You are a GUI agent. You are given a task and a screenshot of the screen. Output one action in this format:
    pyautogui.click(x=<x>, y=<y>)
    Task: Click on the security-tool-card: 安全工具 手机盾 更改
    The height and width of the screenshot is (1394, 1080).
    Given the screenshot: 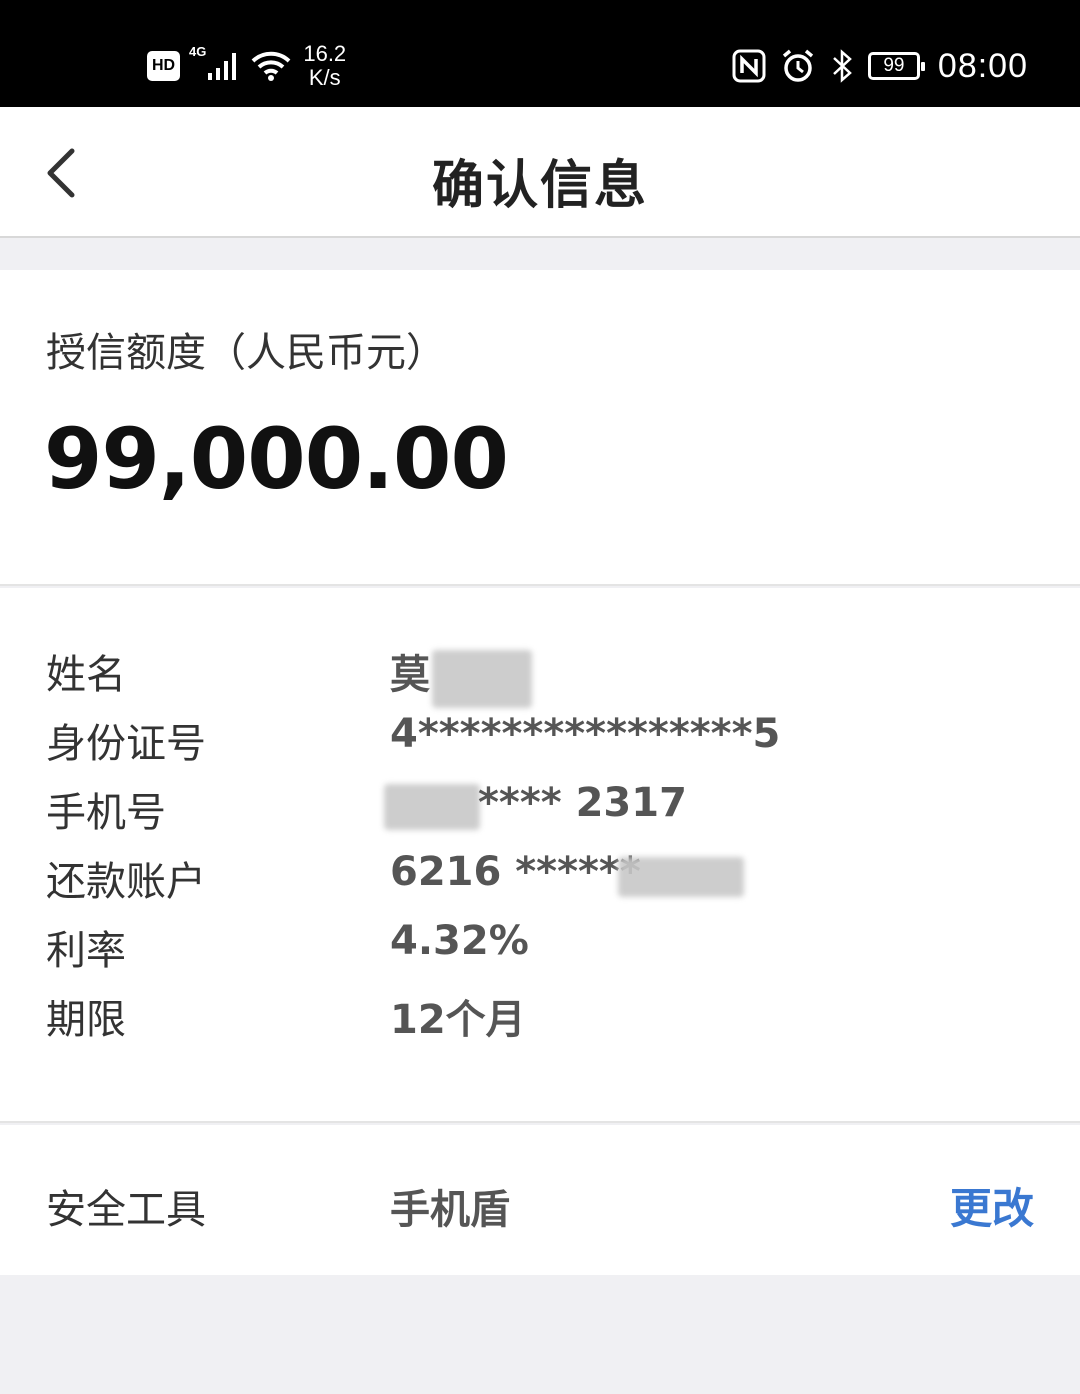 What is the action you would take?
    pyautogui.click(x=540, y=1200)
    